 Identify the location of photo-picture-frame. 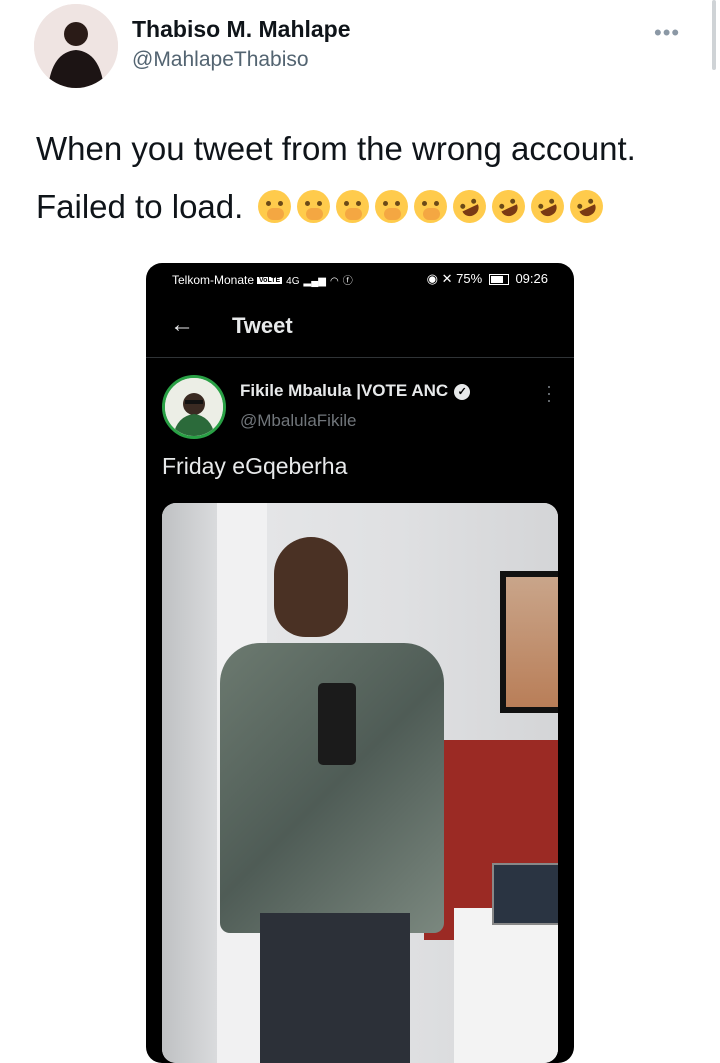
(529, 642).